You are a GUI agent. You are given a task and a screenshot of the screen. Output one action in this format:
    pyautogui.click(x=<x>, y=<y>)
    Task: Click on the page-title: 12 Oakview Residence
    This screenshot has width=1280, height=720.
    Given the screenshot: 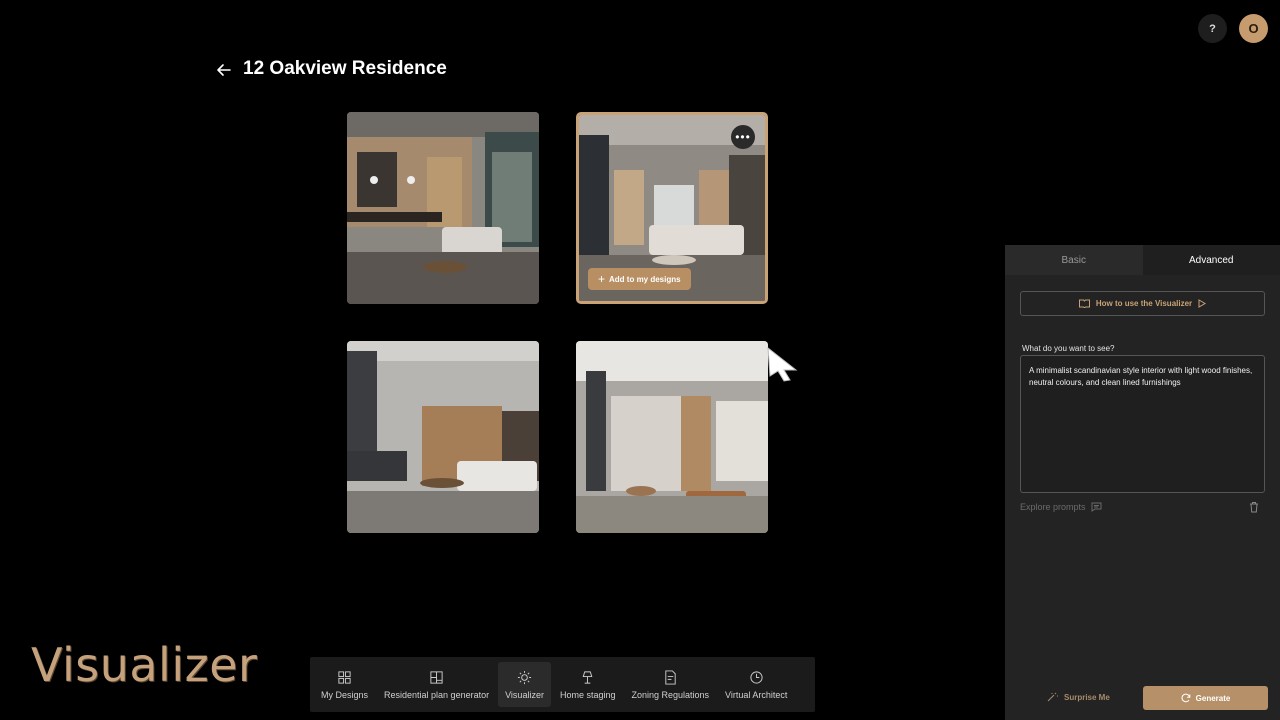 What is the action you would take?
    pyautogui.click(x=345, y=68)
    